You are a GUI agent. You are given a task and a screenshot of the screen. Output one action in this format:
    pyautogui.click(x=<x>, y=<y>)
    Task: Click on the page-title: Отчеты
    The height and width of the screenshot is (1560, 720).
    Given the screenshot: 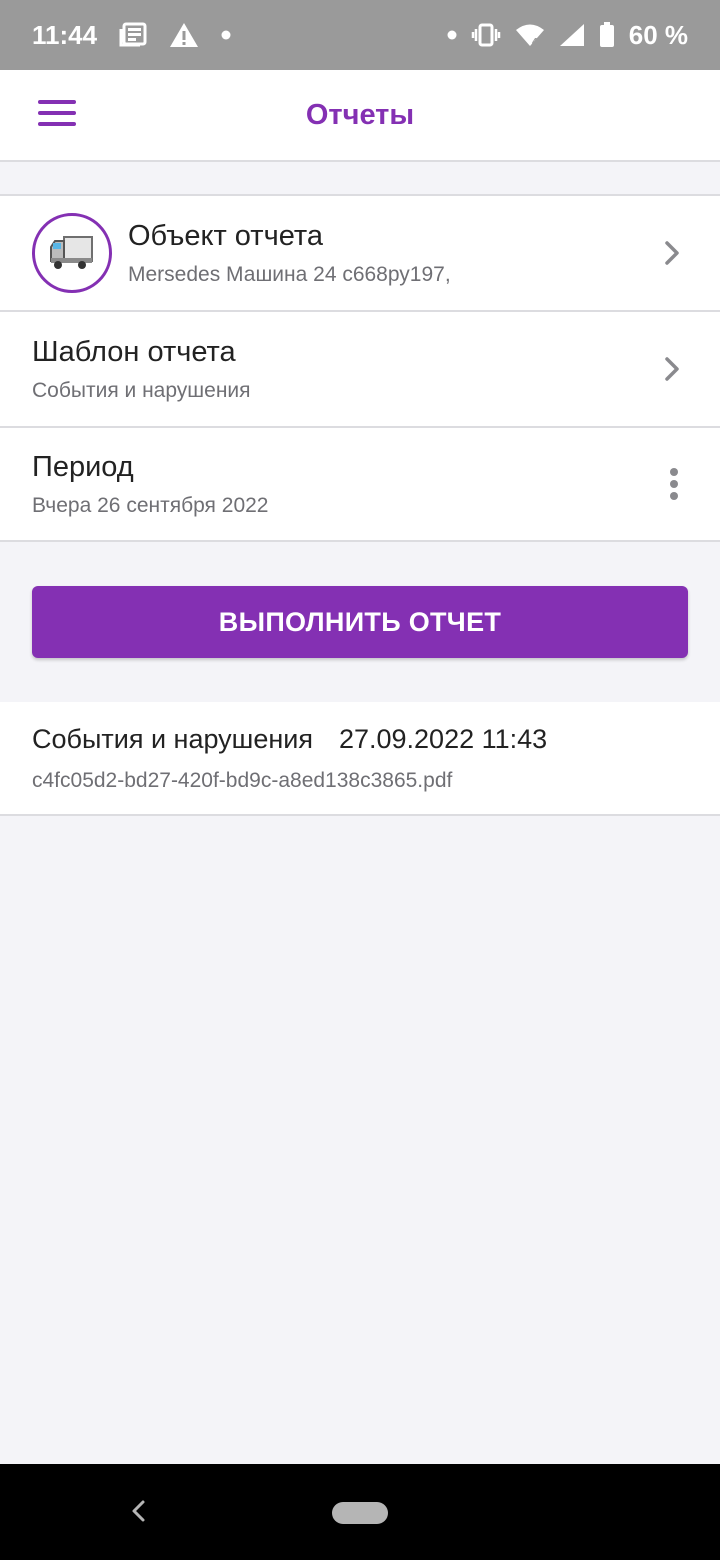 What is the action you would take?
    pyautogui.click(x=360, y=114)
    